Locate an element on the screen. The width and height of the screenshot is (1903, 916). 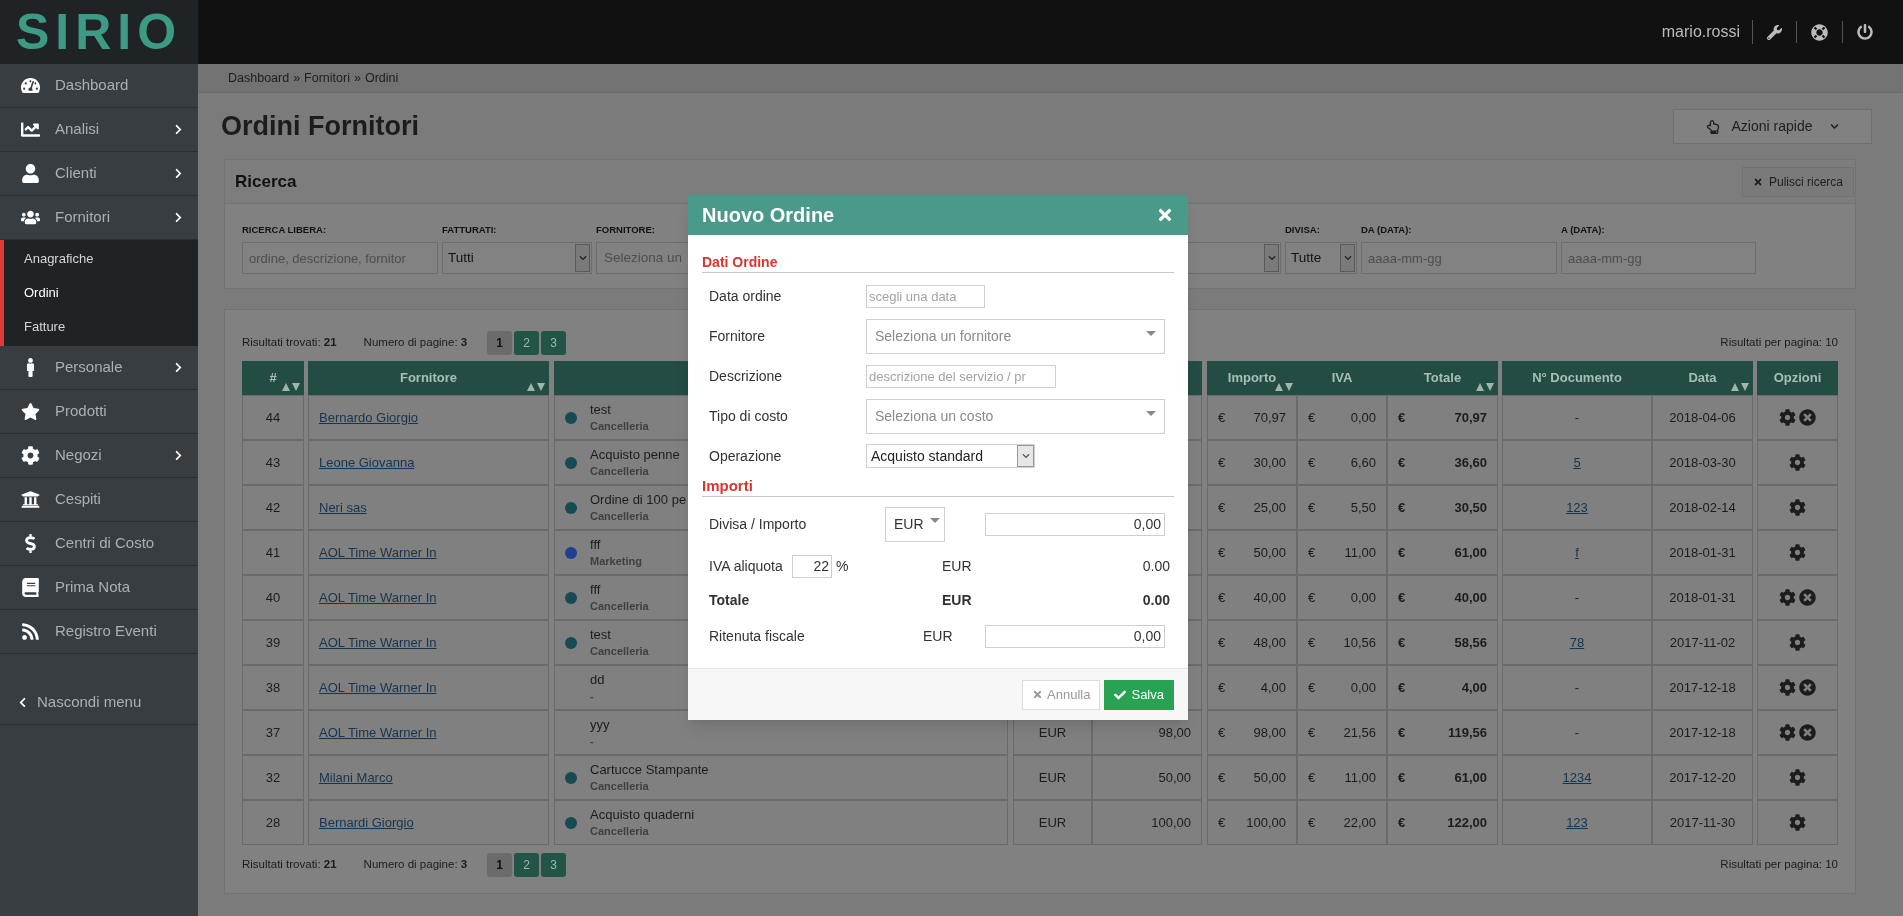
filter-select: Tutte is located at coordinates (1321, 258).